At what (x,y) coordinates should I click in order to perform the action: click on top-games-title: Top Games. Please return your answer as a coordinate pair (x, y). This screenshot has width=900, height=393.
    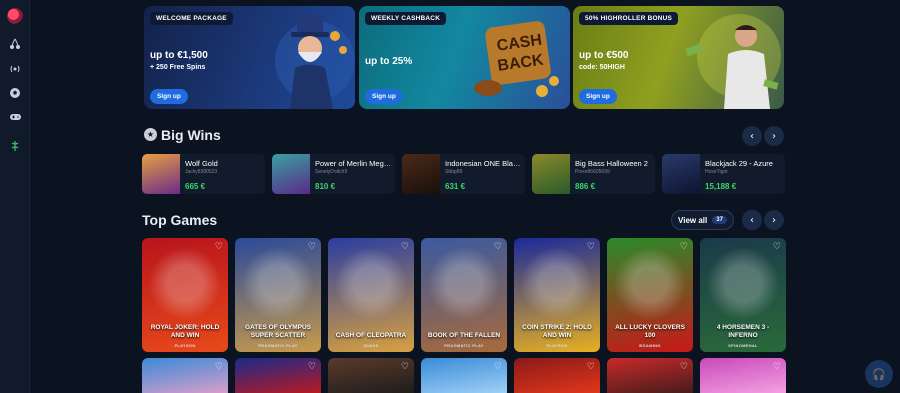
    Looking at the image, I should click on (180, 220).